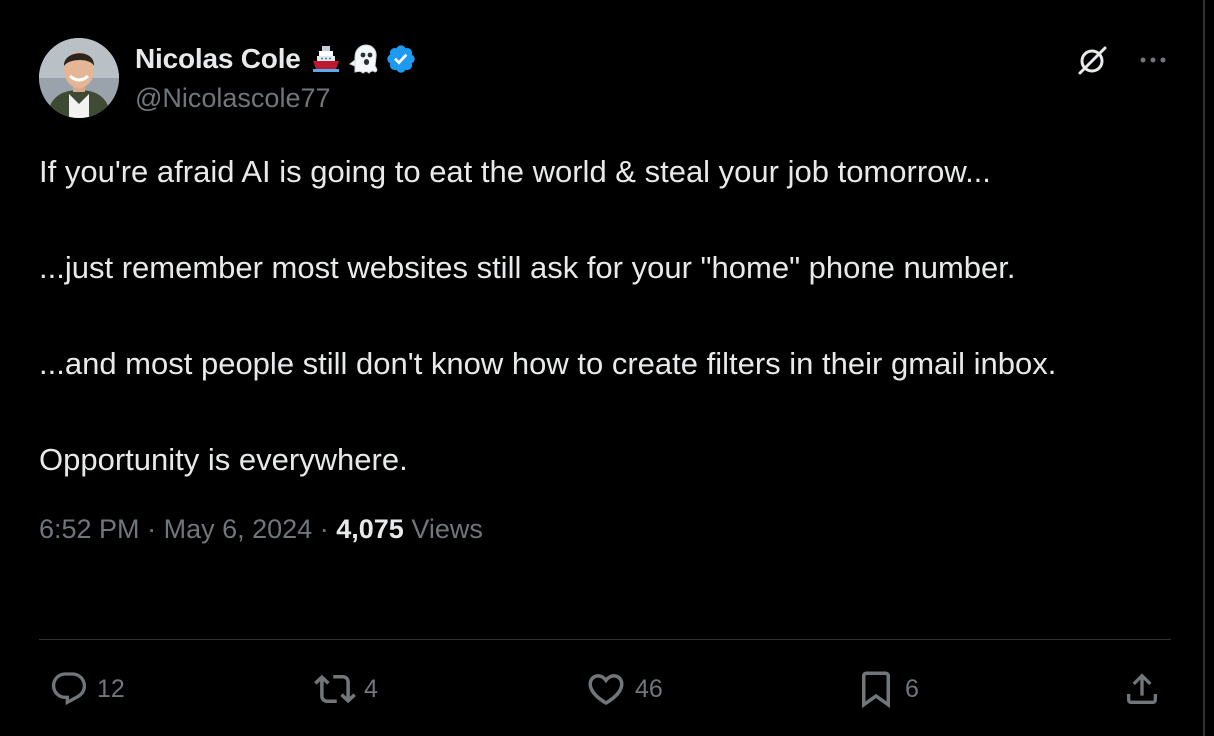 The height and width of the screenshot is (736, 1214). I want to click on repost-count: 4, so click(371, 688).